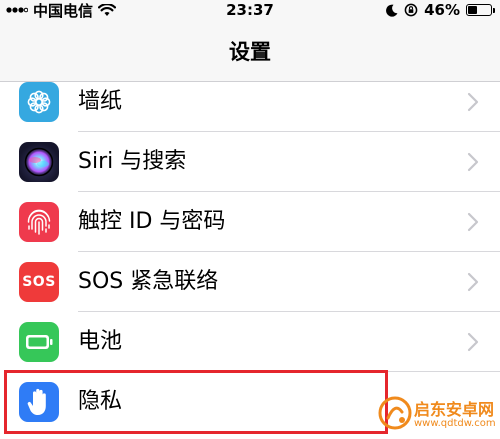 The width and height of the screenshot is (500, 439). Describe the element at coordinates (148, 281) in the screenshot. I see `settings-row-label: SOS 紧急联络` at that location.